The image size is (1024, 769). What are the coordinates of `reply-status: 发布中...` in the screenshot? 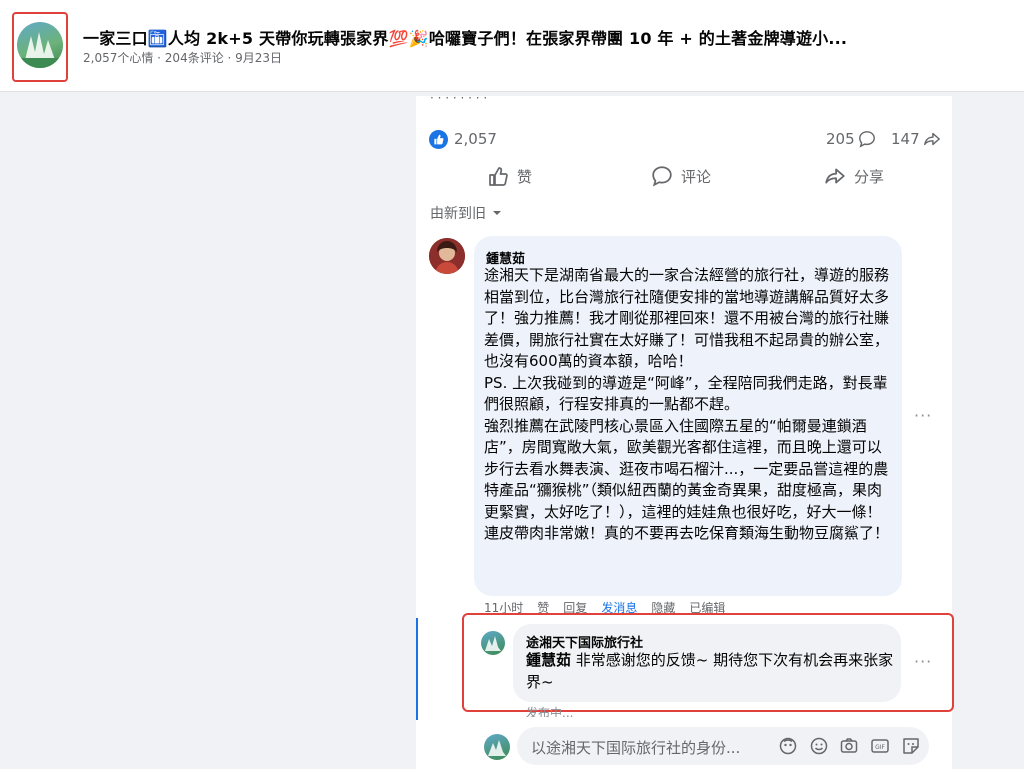 It's located at (550, 711).